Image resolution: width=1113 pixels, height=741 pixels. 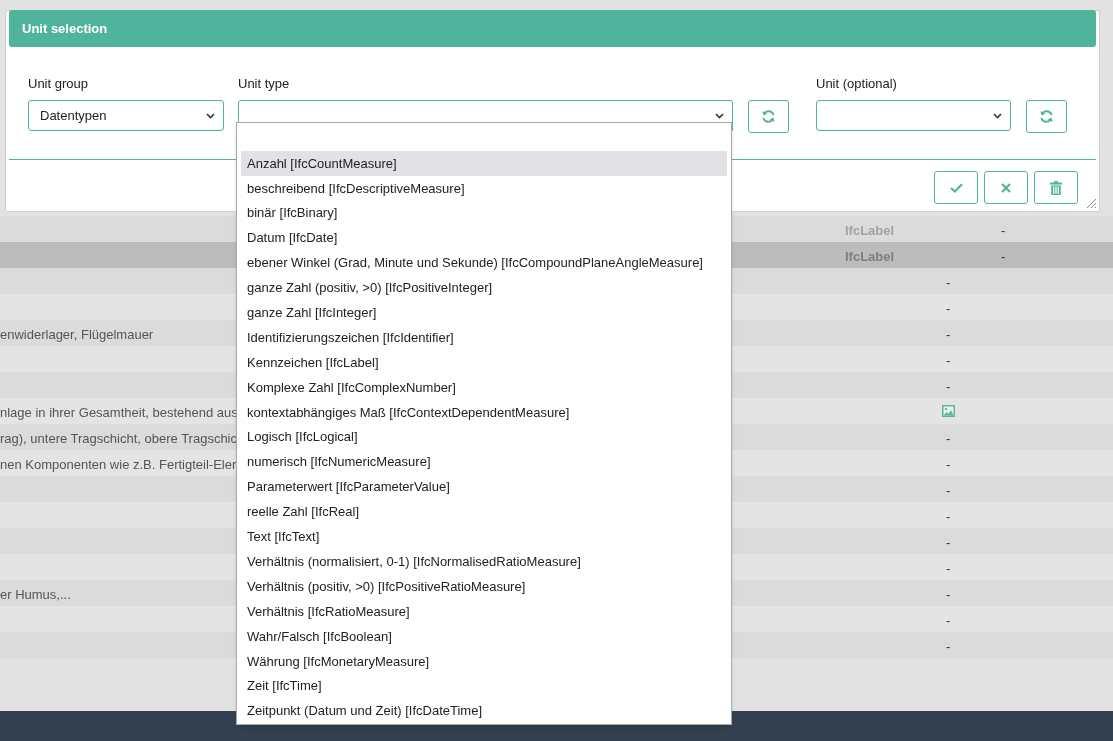 I want to click on field-label: Unit group, so click(x=58, y=83).